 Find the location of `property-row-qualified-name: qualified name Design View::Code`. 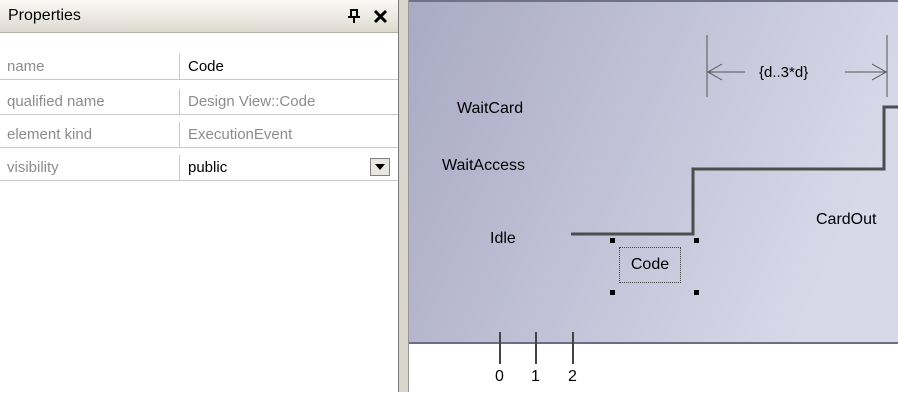

property-row-qualified-name: qualified name Design View::Code is located at coordinates (199, 102).